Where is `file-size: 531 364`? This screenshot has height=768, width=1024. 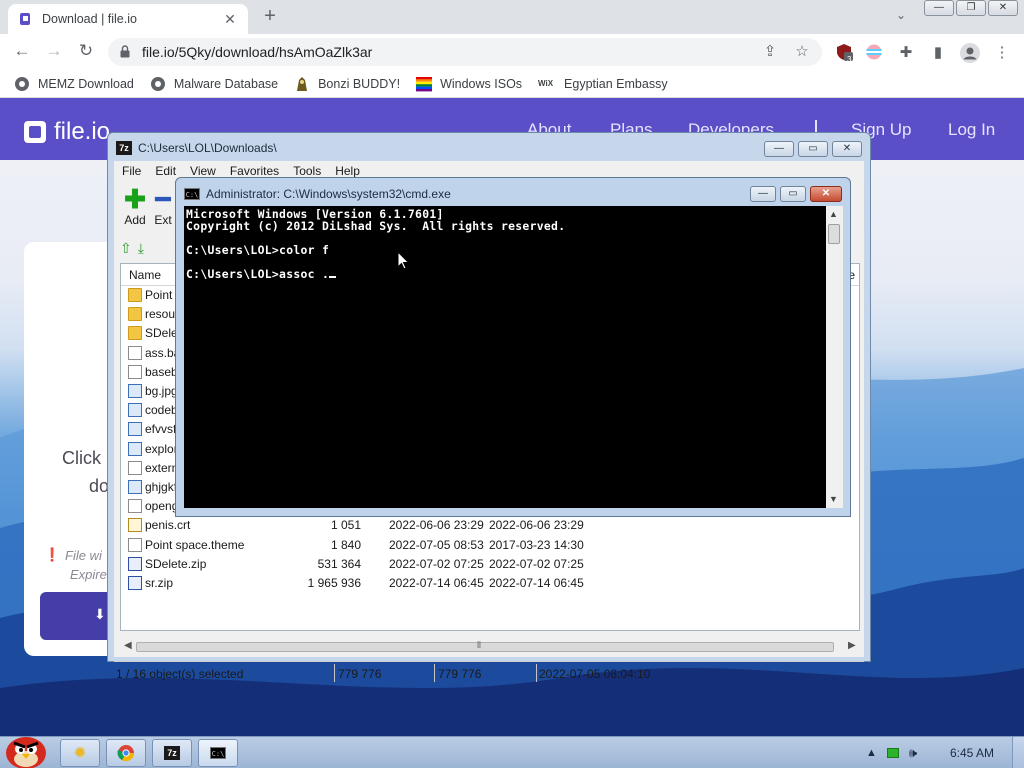 file-size: 531 364 is located at coordinates (339, 563).